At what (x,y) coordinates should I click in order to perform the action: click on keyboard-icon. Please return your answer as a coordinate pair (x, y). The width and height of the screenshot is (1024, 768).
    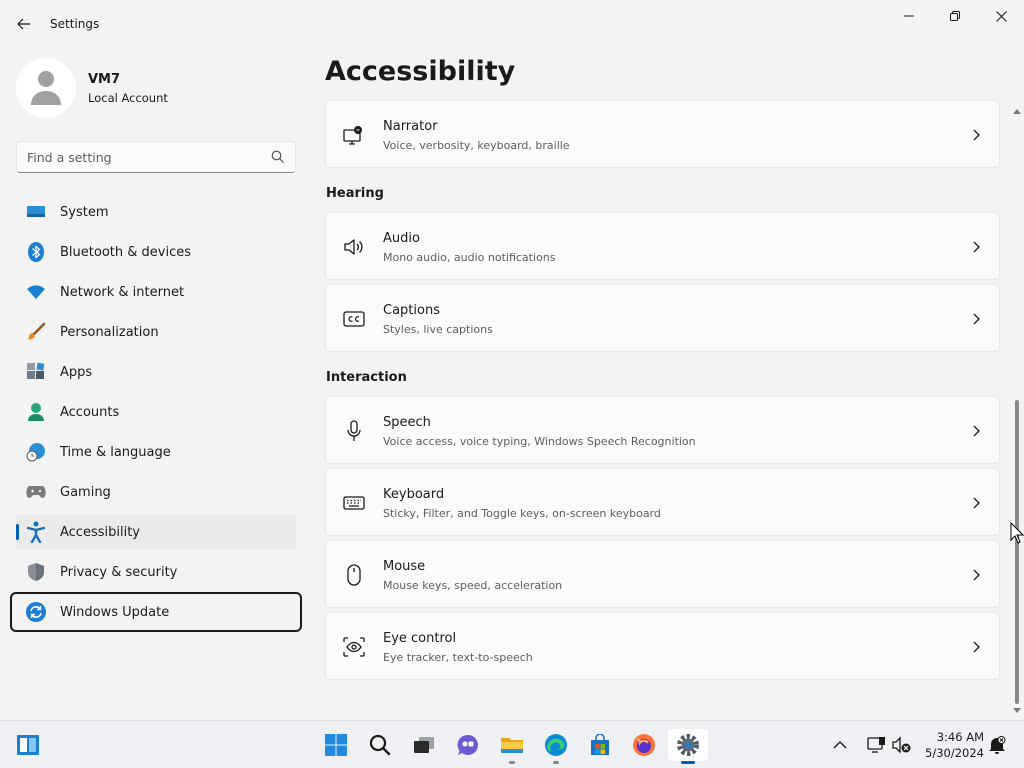
    Looking at the image, I should click on (354, 503).